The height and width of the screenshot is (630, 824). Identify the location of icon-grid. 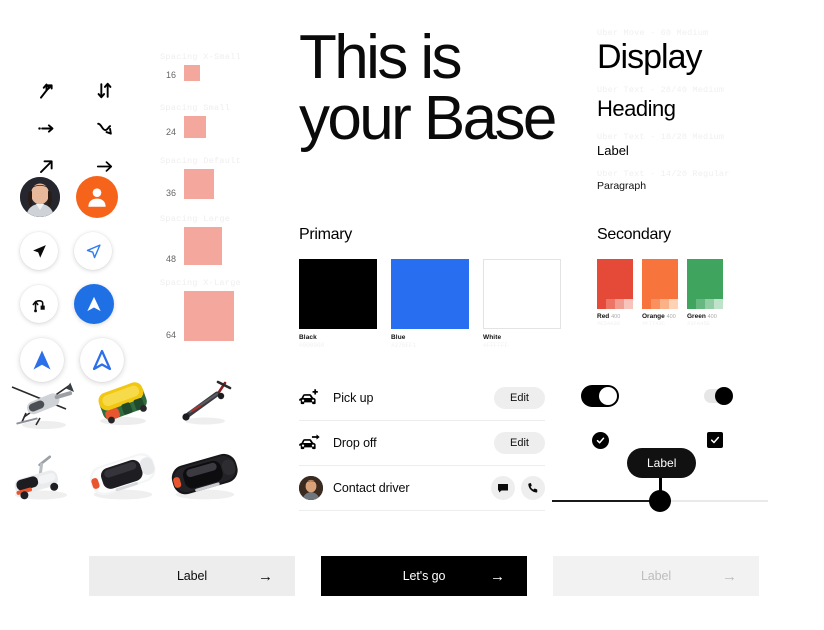
(77, 135).